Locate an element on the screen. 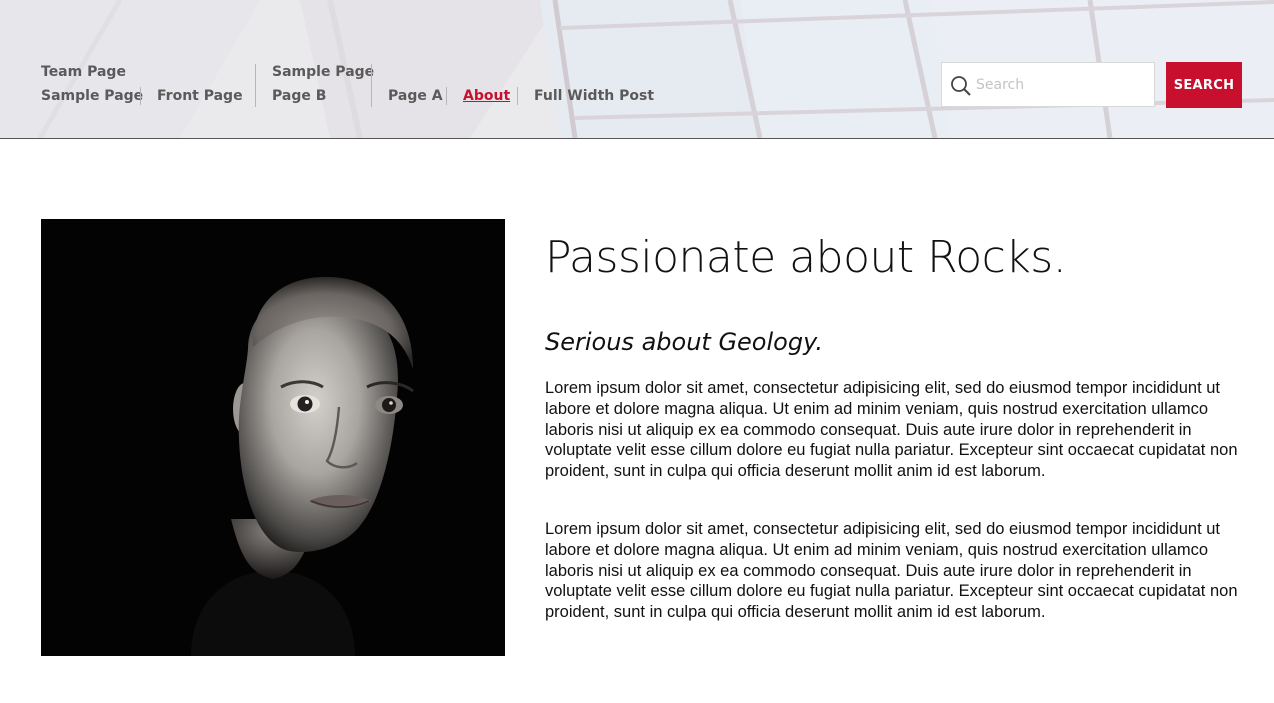  nav-item-page-a: Page A is located at coordinates (415, 96).